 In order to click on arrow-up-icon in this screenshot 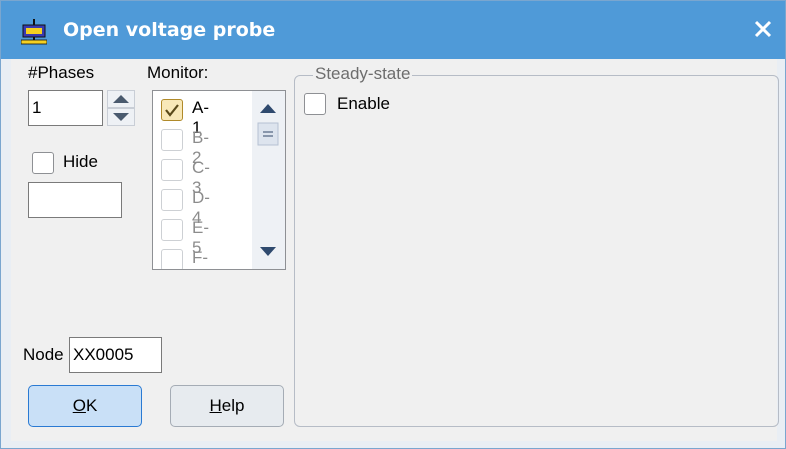, I will do `click(121, 99)`.